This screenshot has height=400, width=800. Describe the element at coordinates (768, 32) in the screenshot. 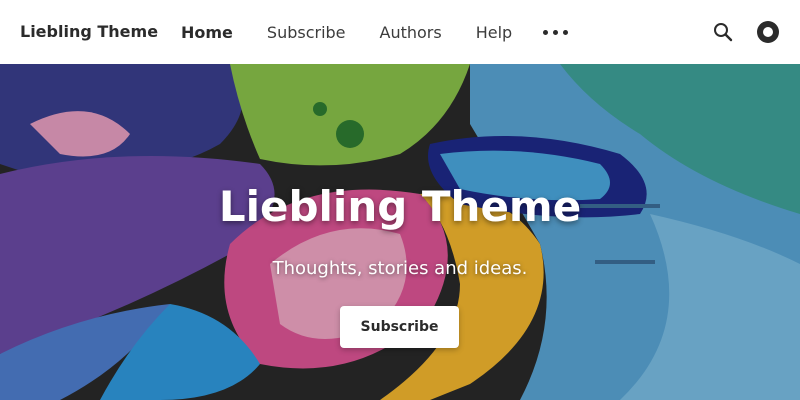

I see `theme-toggle-icon` at that location.